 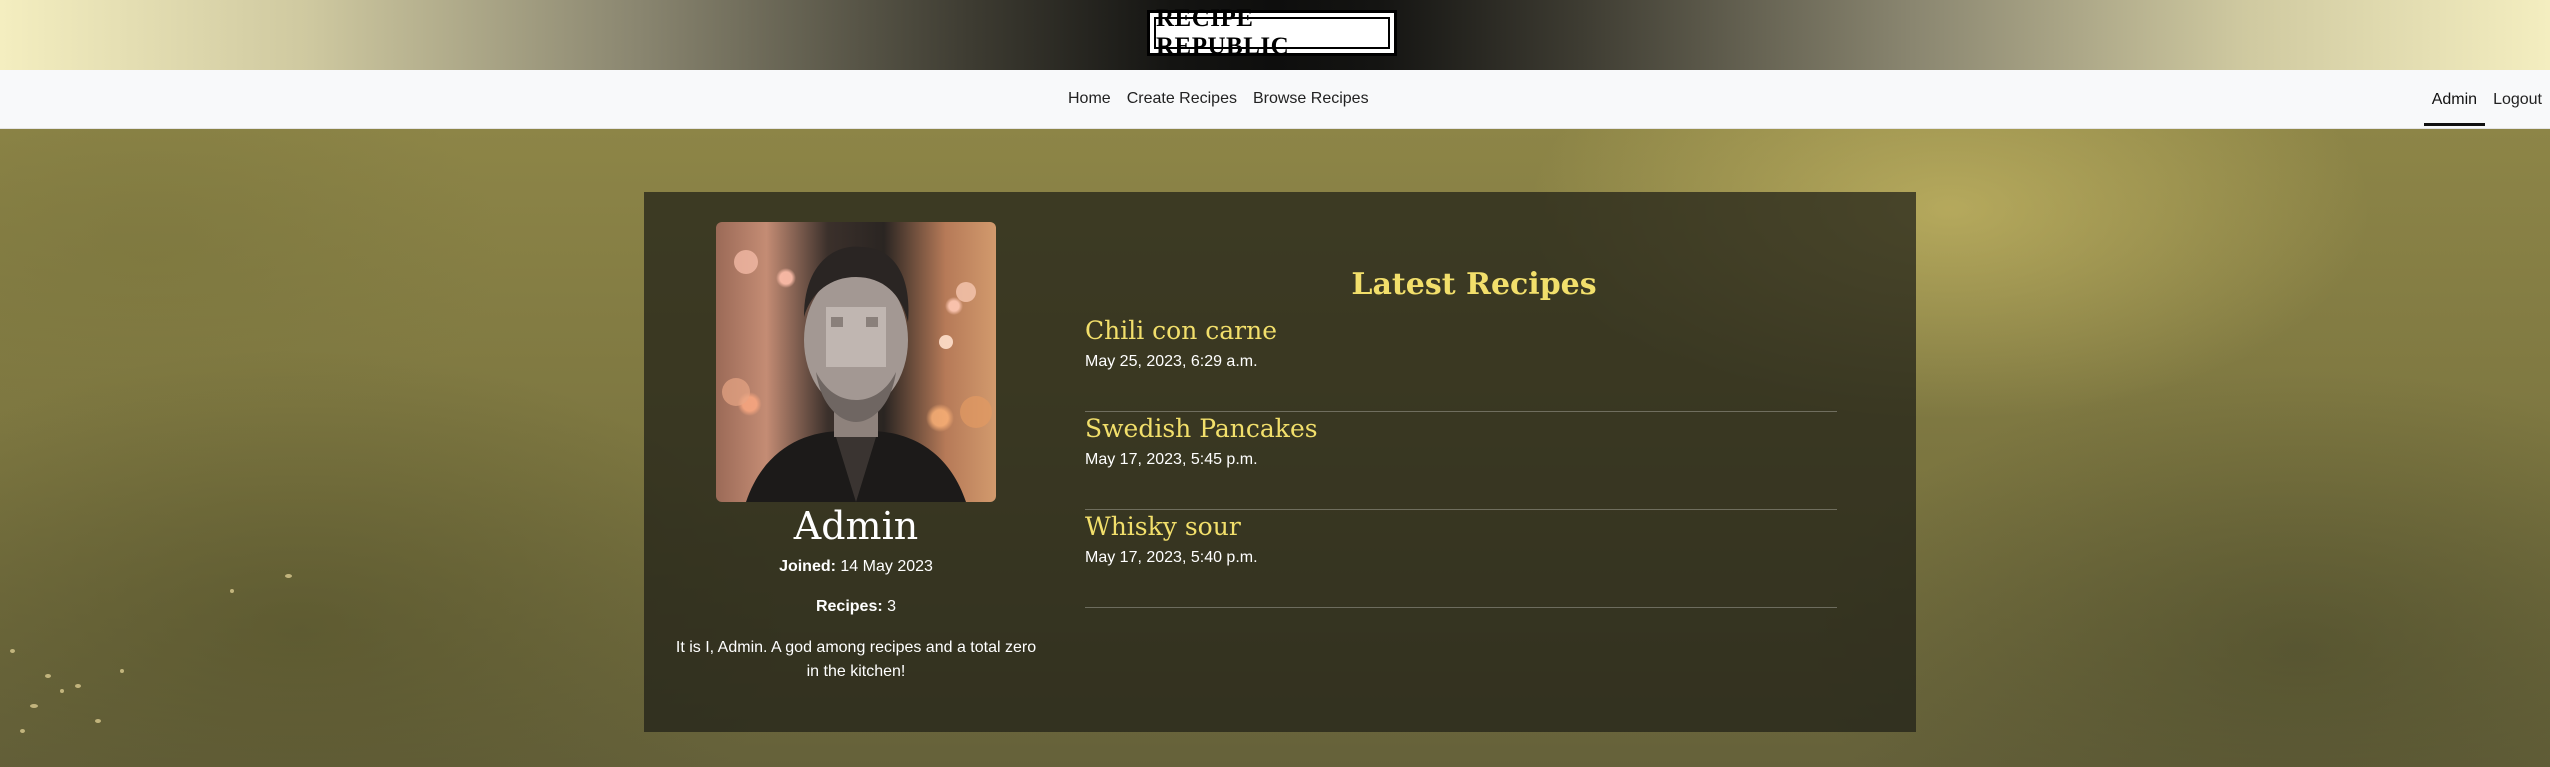 I want to click on user-nav: Admin Logout, so click(x=2486, y=99).